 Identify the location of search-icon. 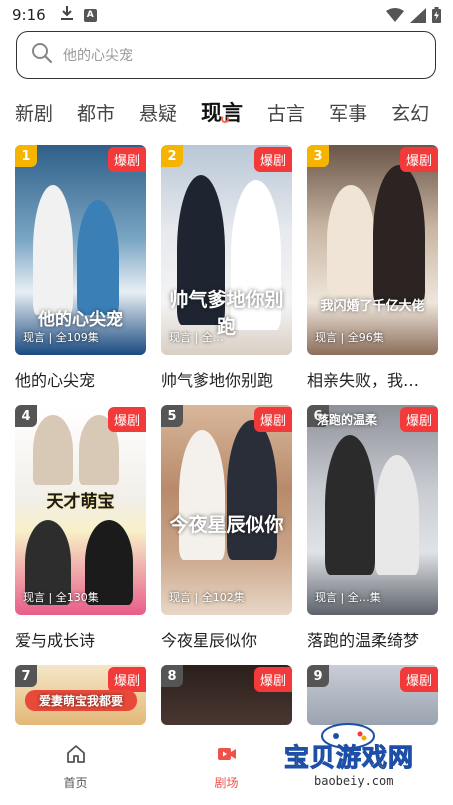
(42, 55).